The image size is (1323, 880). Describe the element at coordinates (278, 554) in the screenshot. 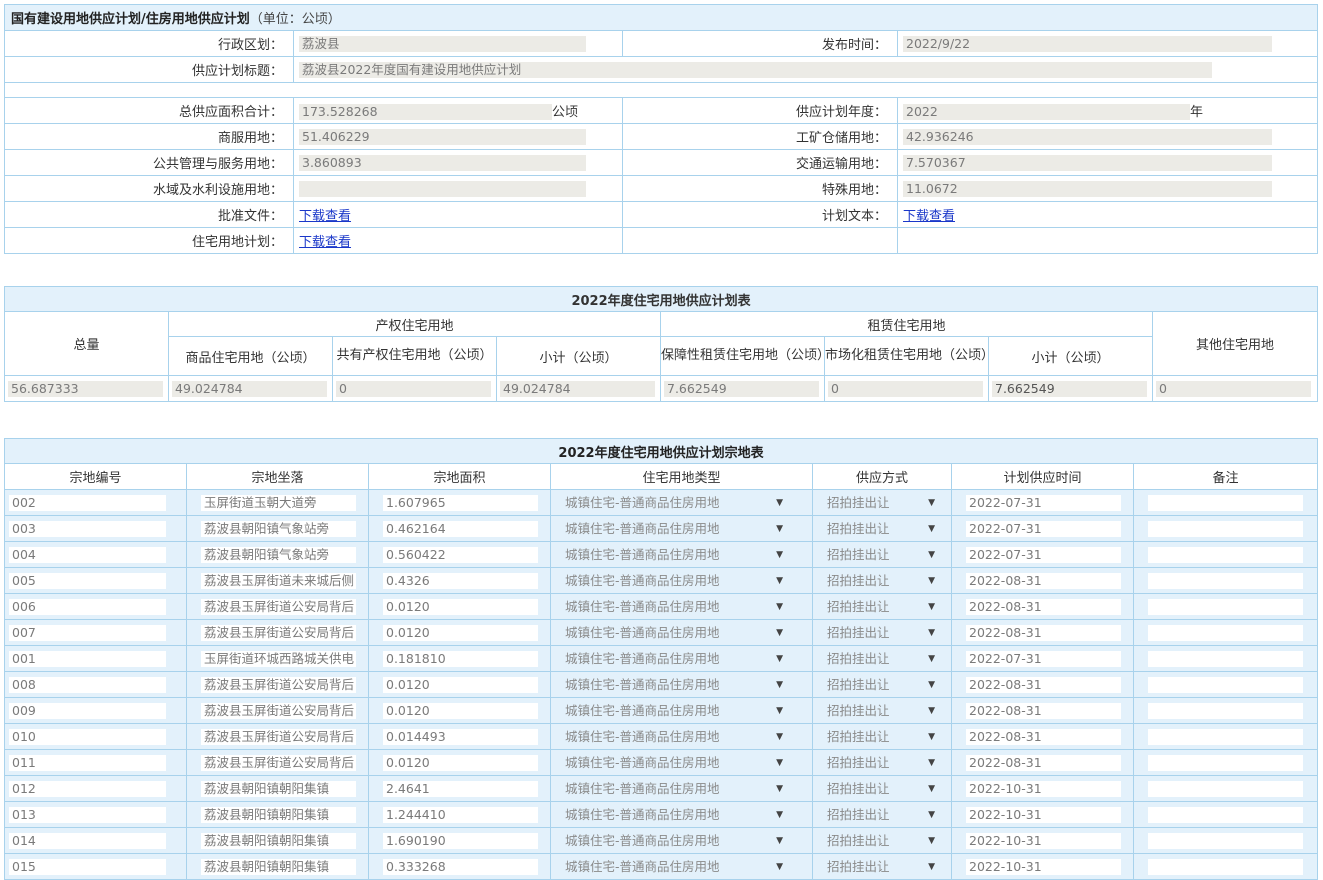

I see `location-field: 荔波县朝阳镇气象站旁` at that location.